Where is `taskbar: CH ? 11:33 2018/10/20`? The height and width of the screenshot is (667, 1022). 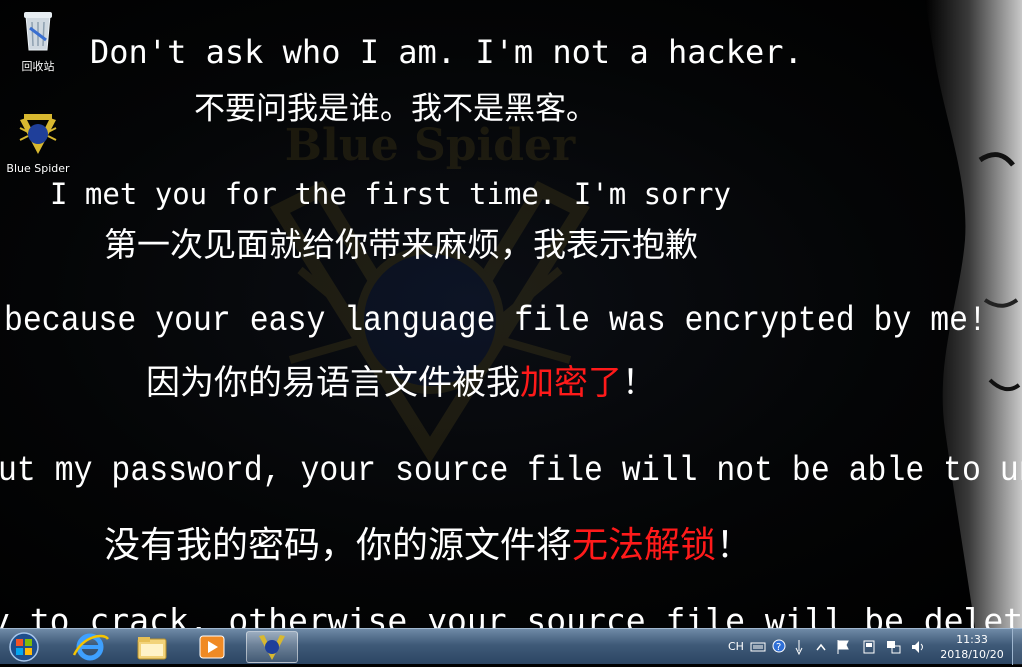 taskbar: CH ? 11:33 2018/10/20 is located at coordinates (511, 646).